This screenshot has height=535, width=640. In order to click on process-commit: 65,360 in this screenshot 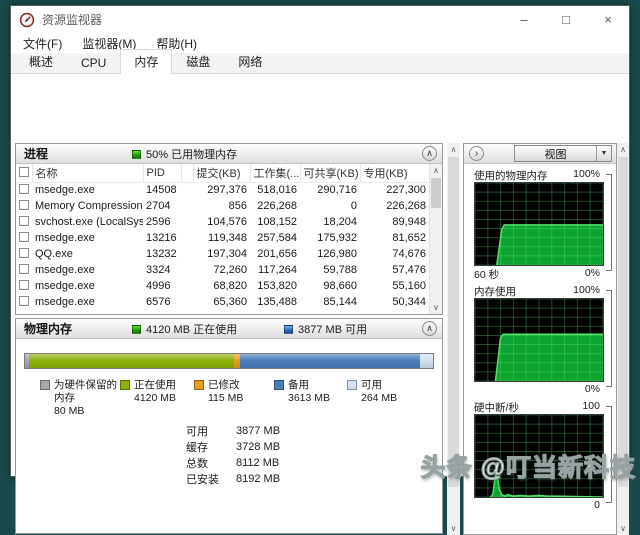, I will do `click(230, 302)`.